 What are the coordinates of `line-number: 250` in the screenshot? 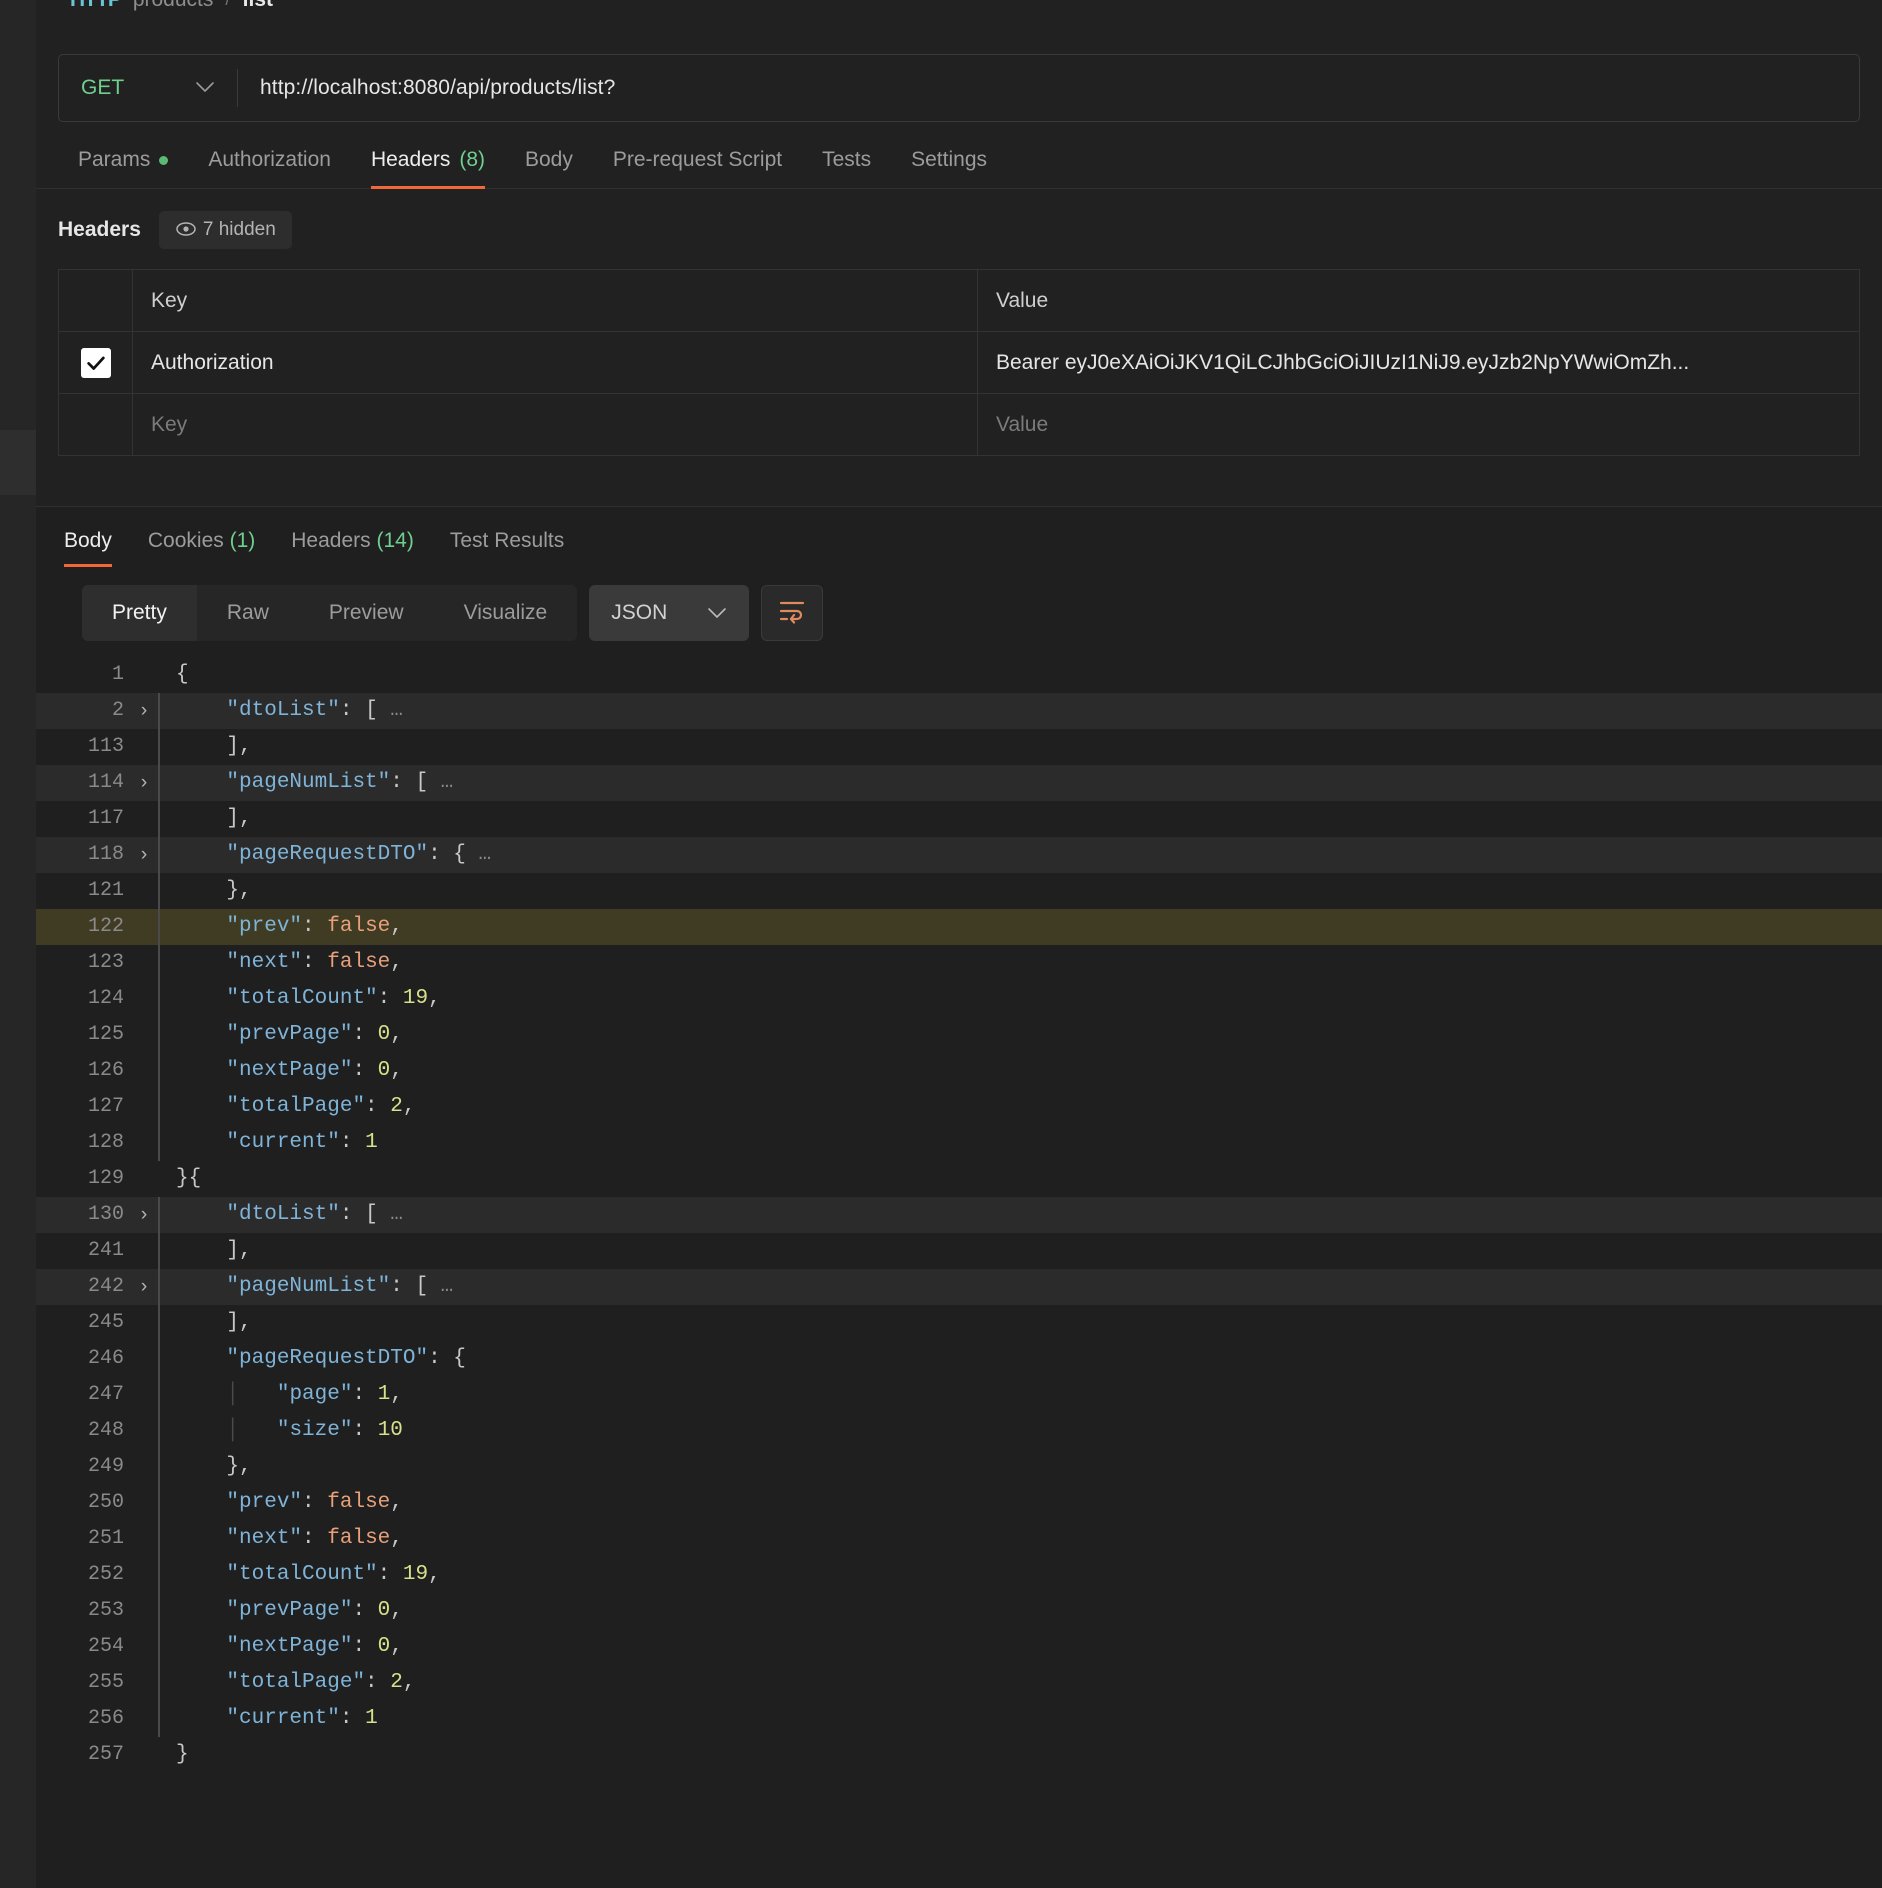 It's located at (105, 1502).